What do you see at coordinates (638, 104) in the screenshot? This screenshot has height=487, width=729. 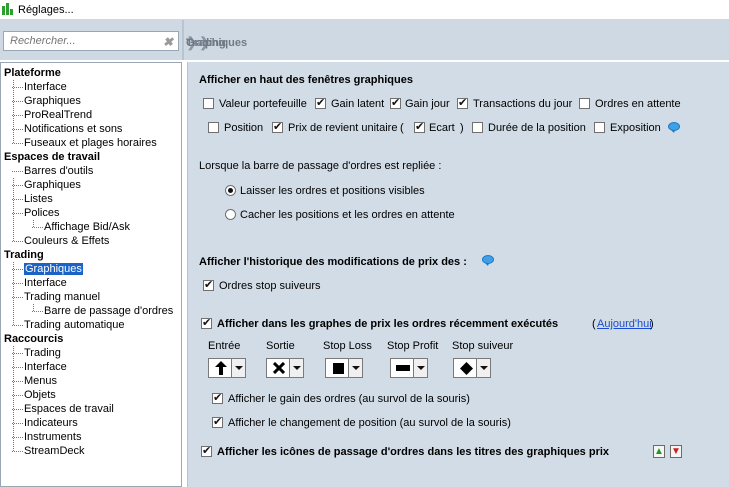 I see `label-ordres-attente: Ordres en attente` at bounding box center [638, 104].